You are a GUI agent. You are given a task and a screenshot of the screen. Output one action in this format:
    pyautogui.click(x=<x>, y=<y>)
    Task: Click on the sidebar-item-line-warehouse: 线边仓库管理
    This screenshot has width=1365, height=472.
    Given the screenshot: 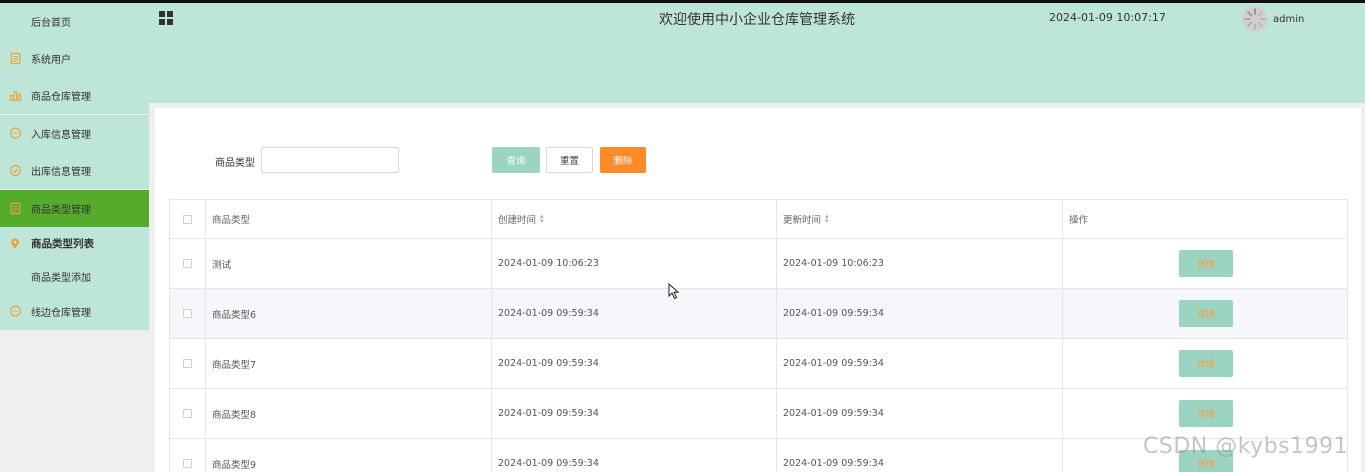 What is the action you would take?
    pyautogui.click(x=74, y=311)
    